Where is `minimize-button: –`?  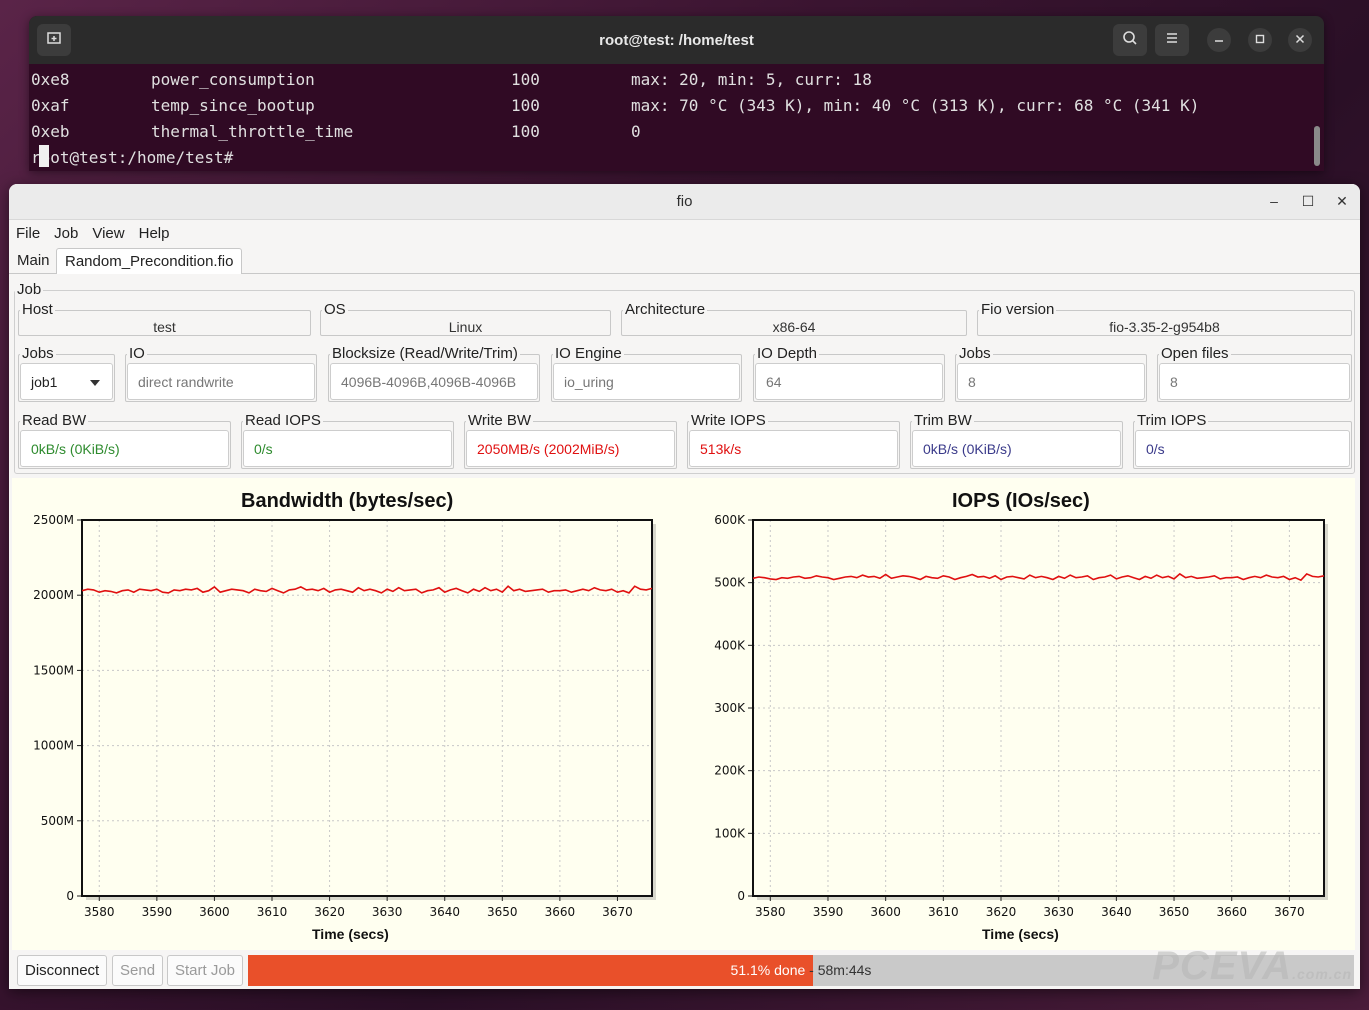
minimize-button: – is located at coordinates (1274, 201).